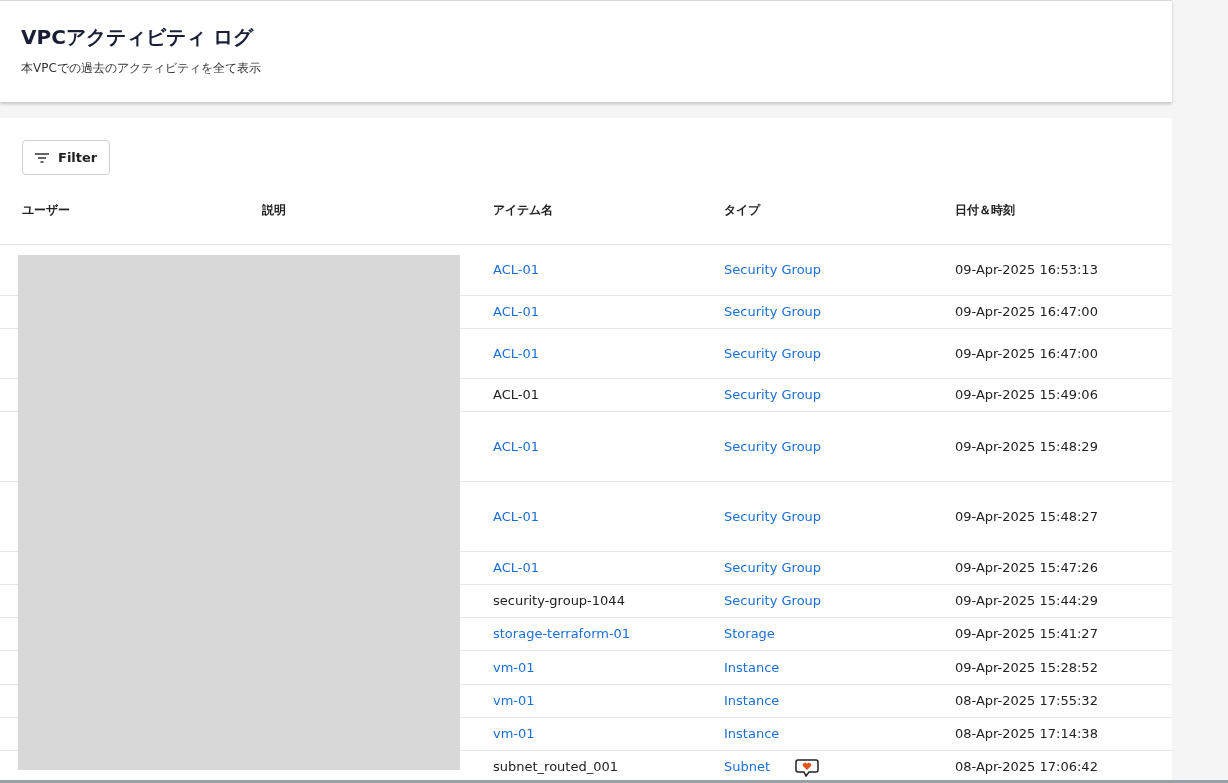  Describe the element at coordinates (1026, 516) in the screenshot. I see `datetime-cell-text: 09-Apr-2025 15:48:27` at that location.